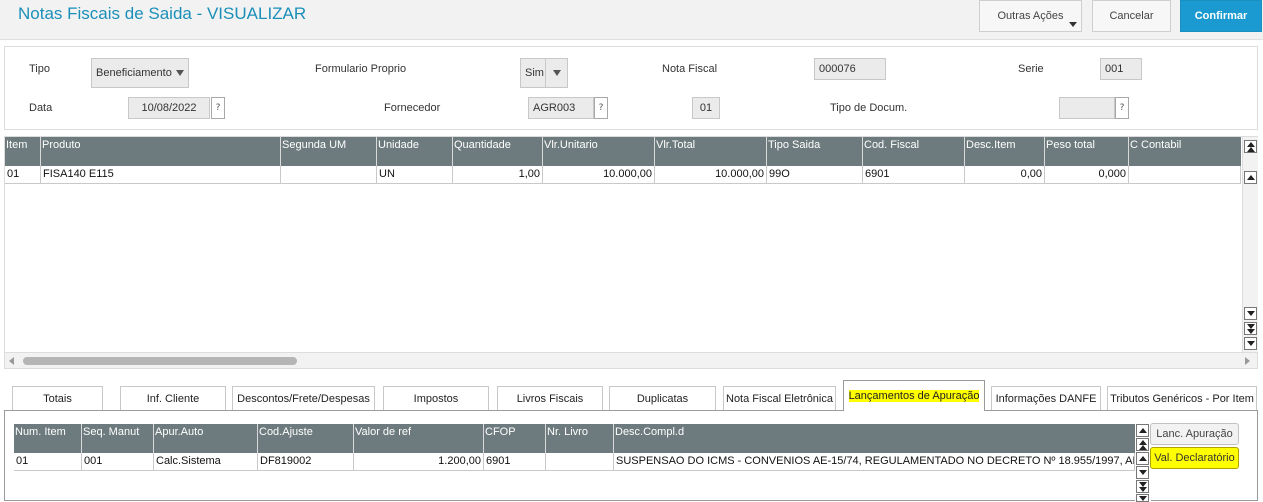 This screenshot has width=1263, height=502. I want to click on cell-segunda-um, so click(329, 175).